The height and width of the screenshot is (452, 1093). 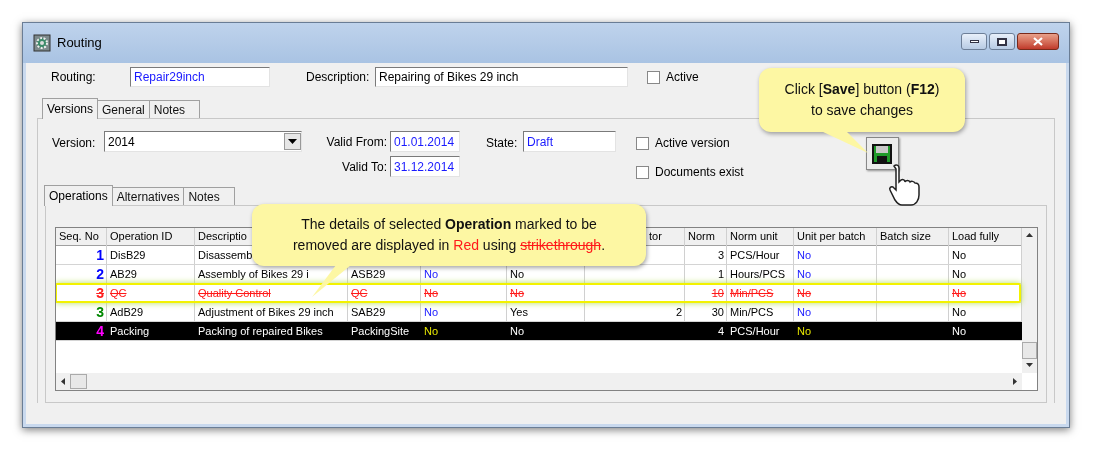 I want to click on routing-field: Repair29inch, so click(x=200, y=77).